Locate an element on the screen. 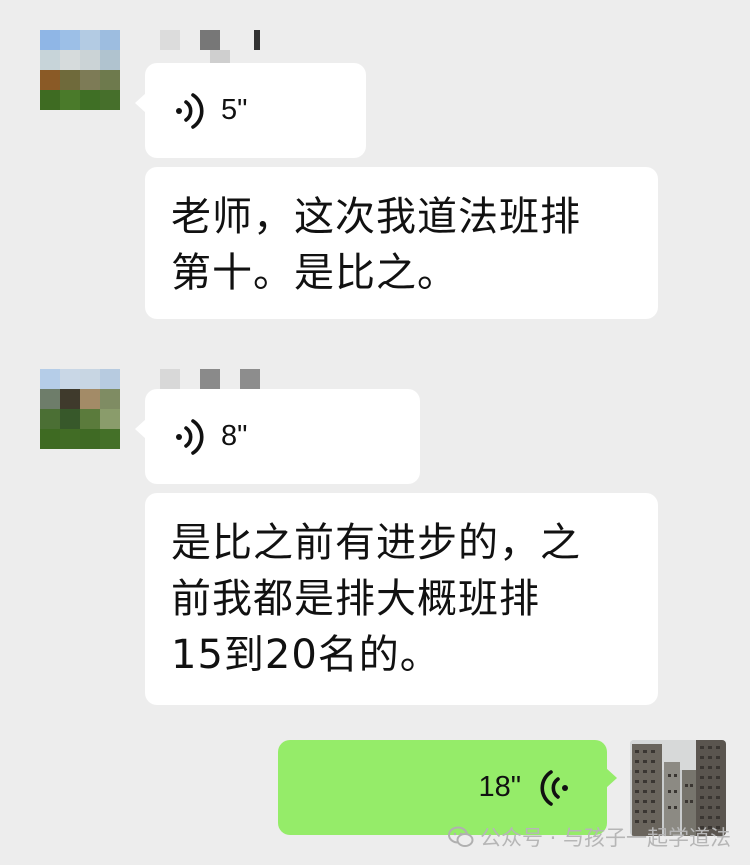  watermark-text: 公众号 · 与孩子一起学道法 is located at coordinates (606, 838).